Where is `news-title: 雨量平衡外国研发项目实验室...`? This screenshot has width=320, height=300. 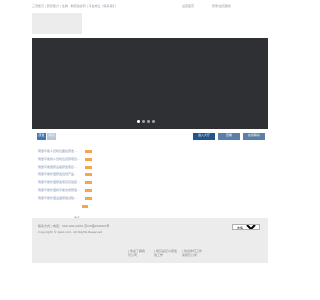 news-title: 雨量平衡外国研发项目实验室... is located at coordinates (59, 182).